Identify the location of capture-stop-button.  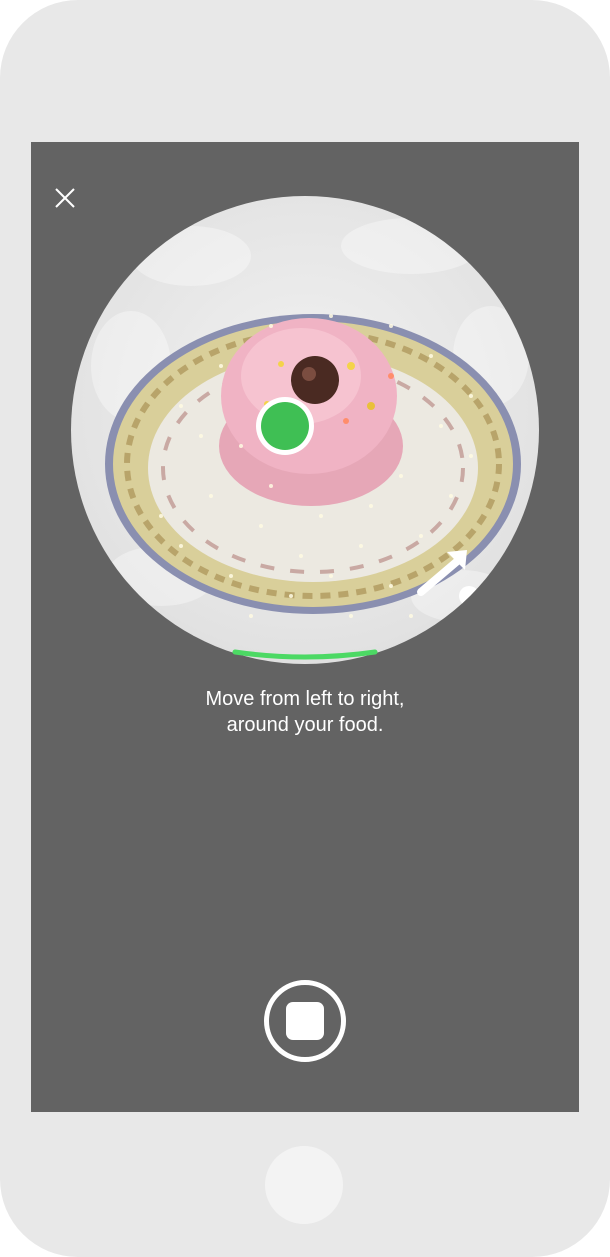
(305, 1021).